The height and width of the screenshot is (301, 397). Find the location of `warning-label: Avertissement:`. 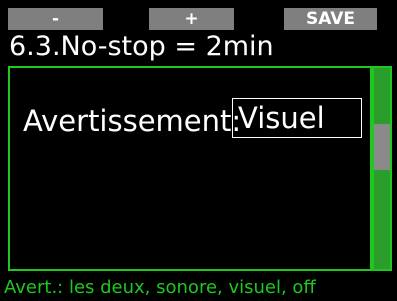

warning-label: Avertissement: is located at coordinates (132, 121).